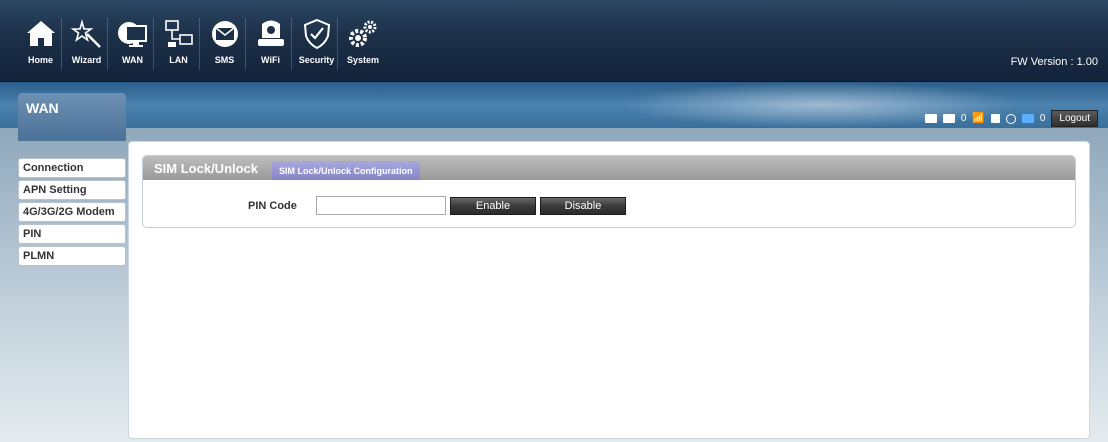 This screenshot has height=442, width=1108. I want to click on nav-system: System, so click(363, 44).